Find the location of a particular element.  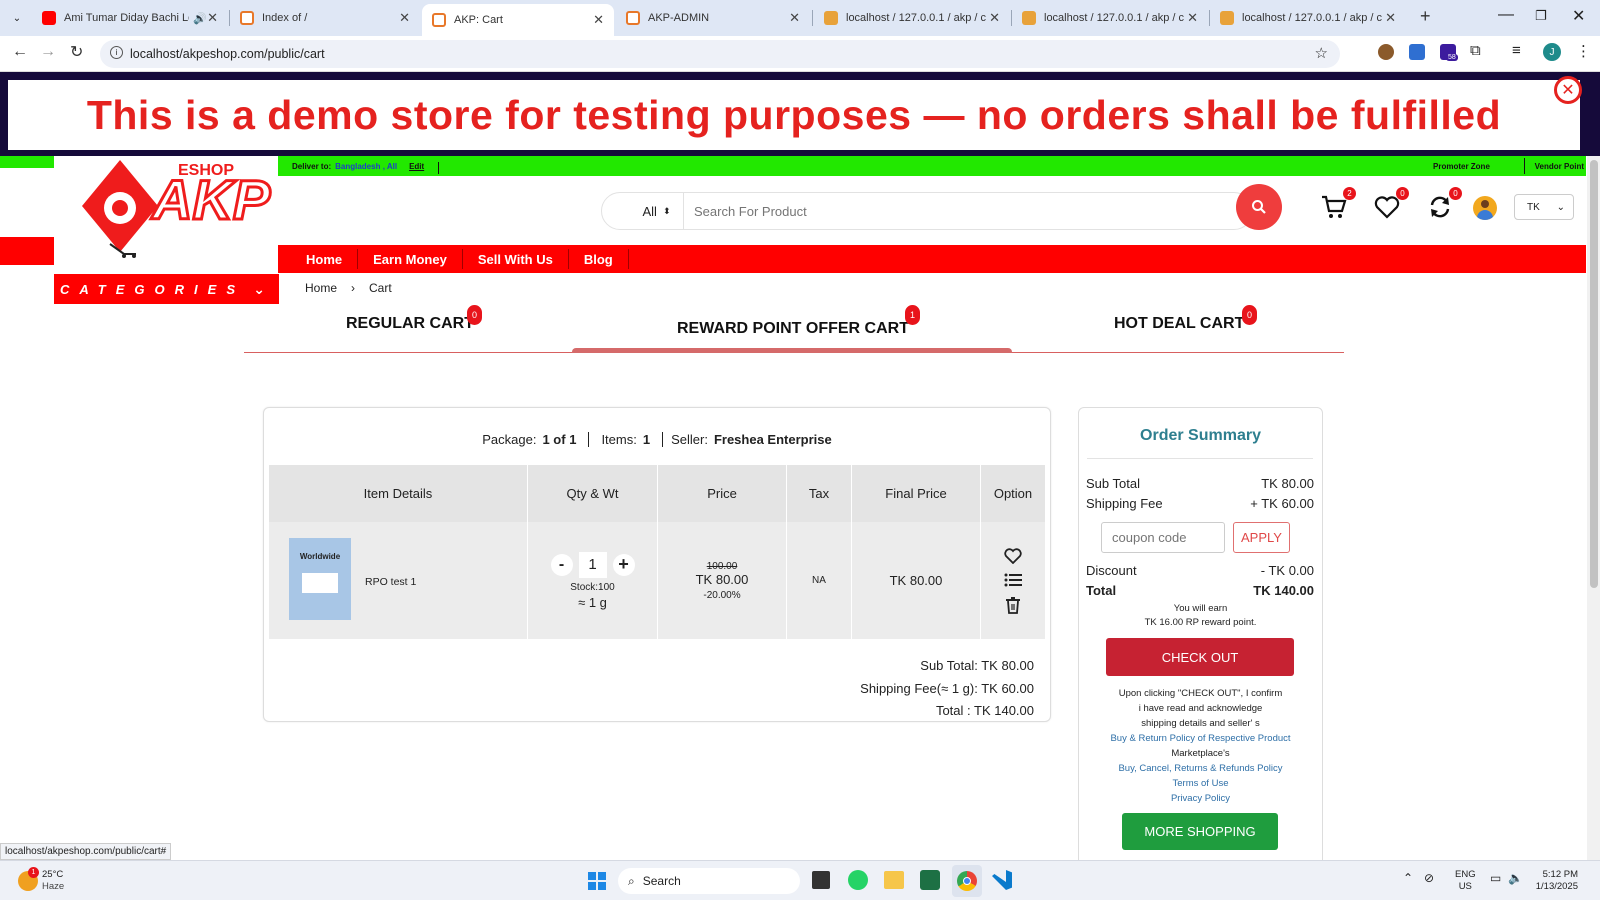

vscode-icon is located at coordinates (1002, 880).